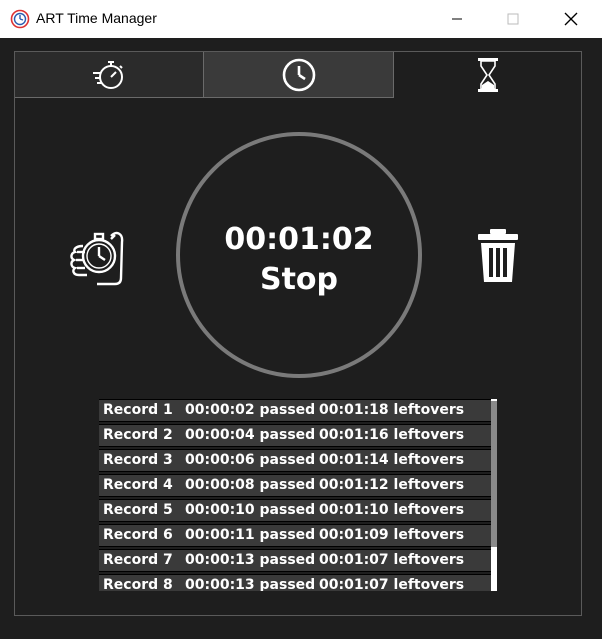 The image size is (602, 639). Describe the element at coordinates (250, 435) in the screenshot. I see `record-passed: 00:00:04 passed` at that location.